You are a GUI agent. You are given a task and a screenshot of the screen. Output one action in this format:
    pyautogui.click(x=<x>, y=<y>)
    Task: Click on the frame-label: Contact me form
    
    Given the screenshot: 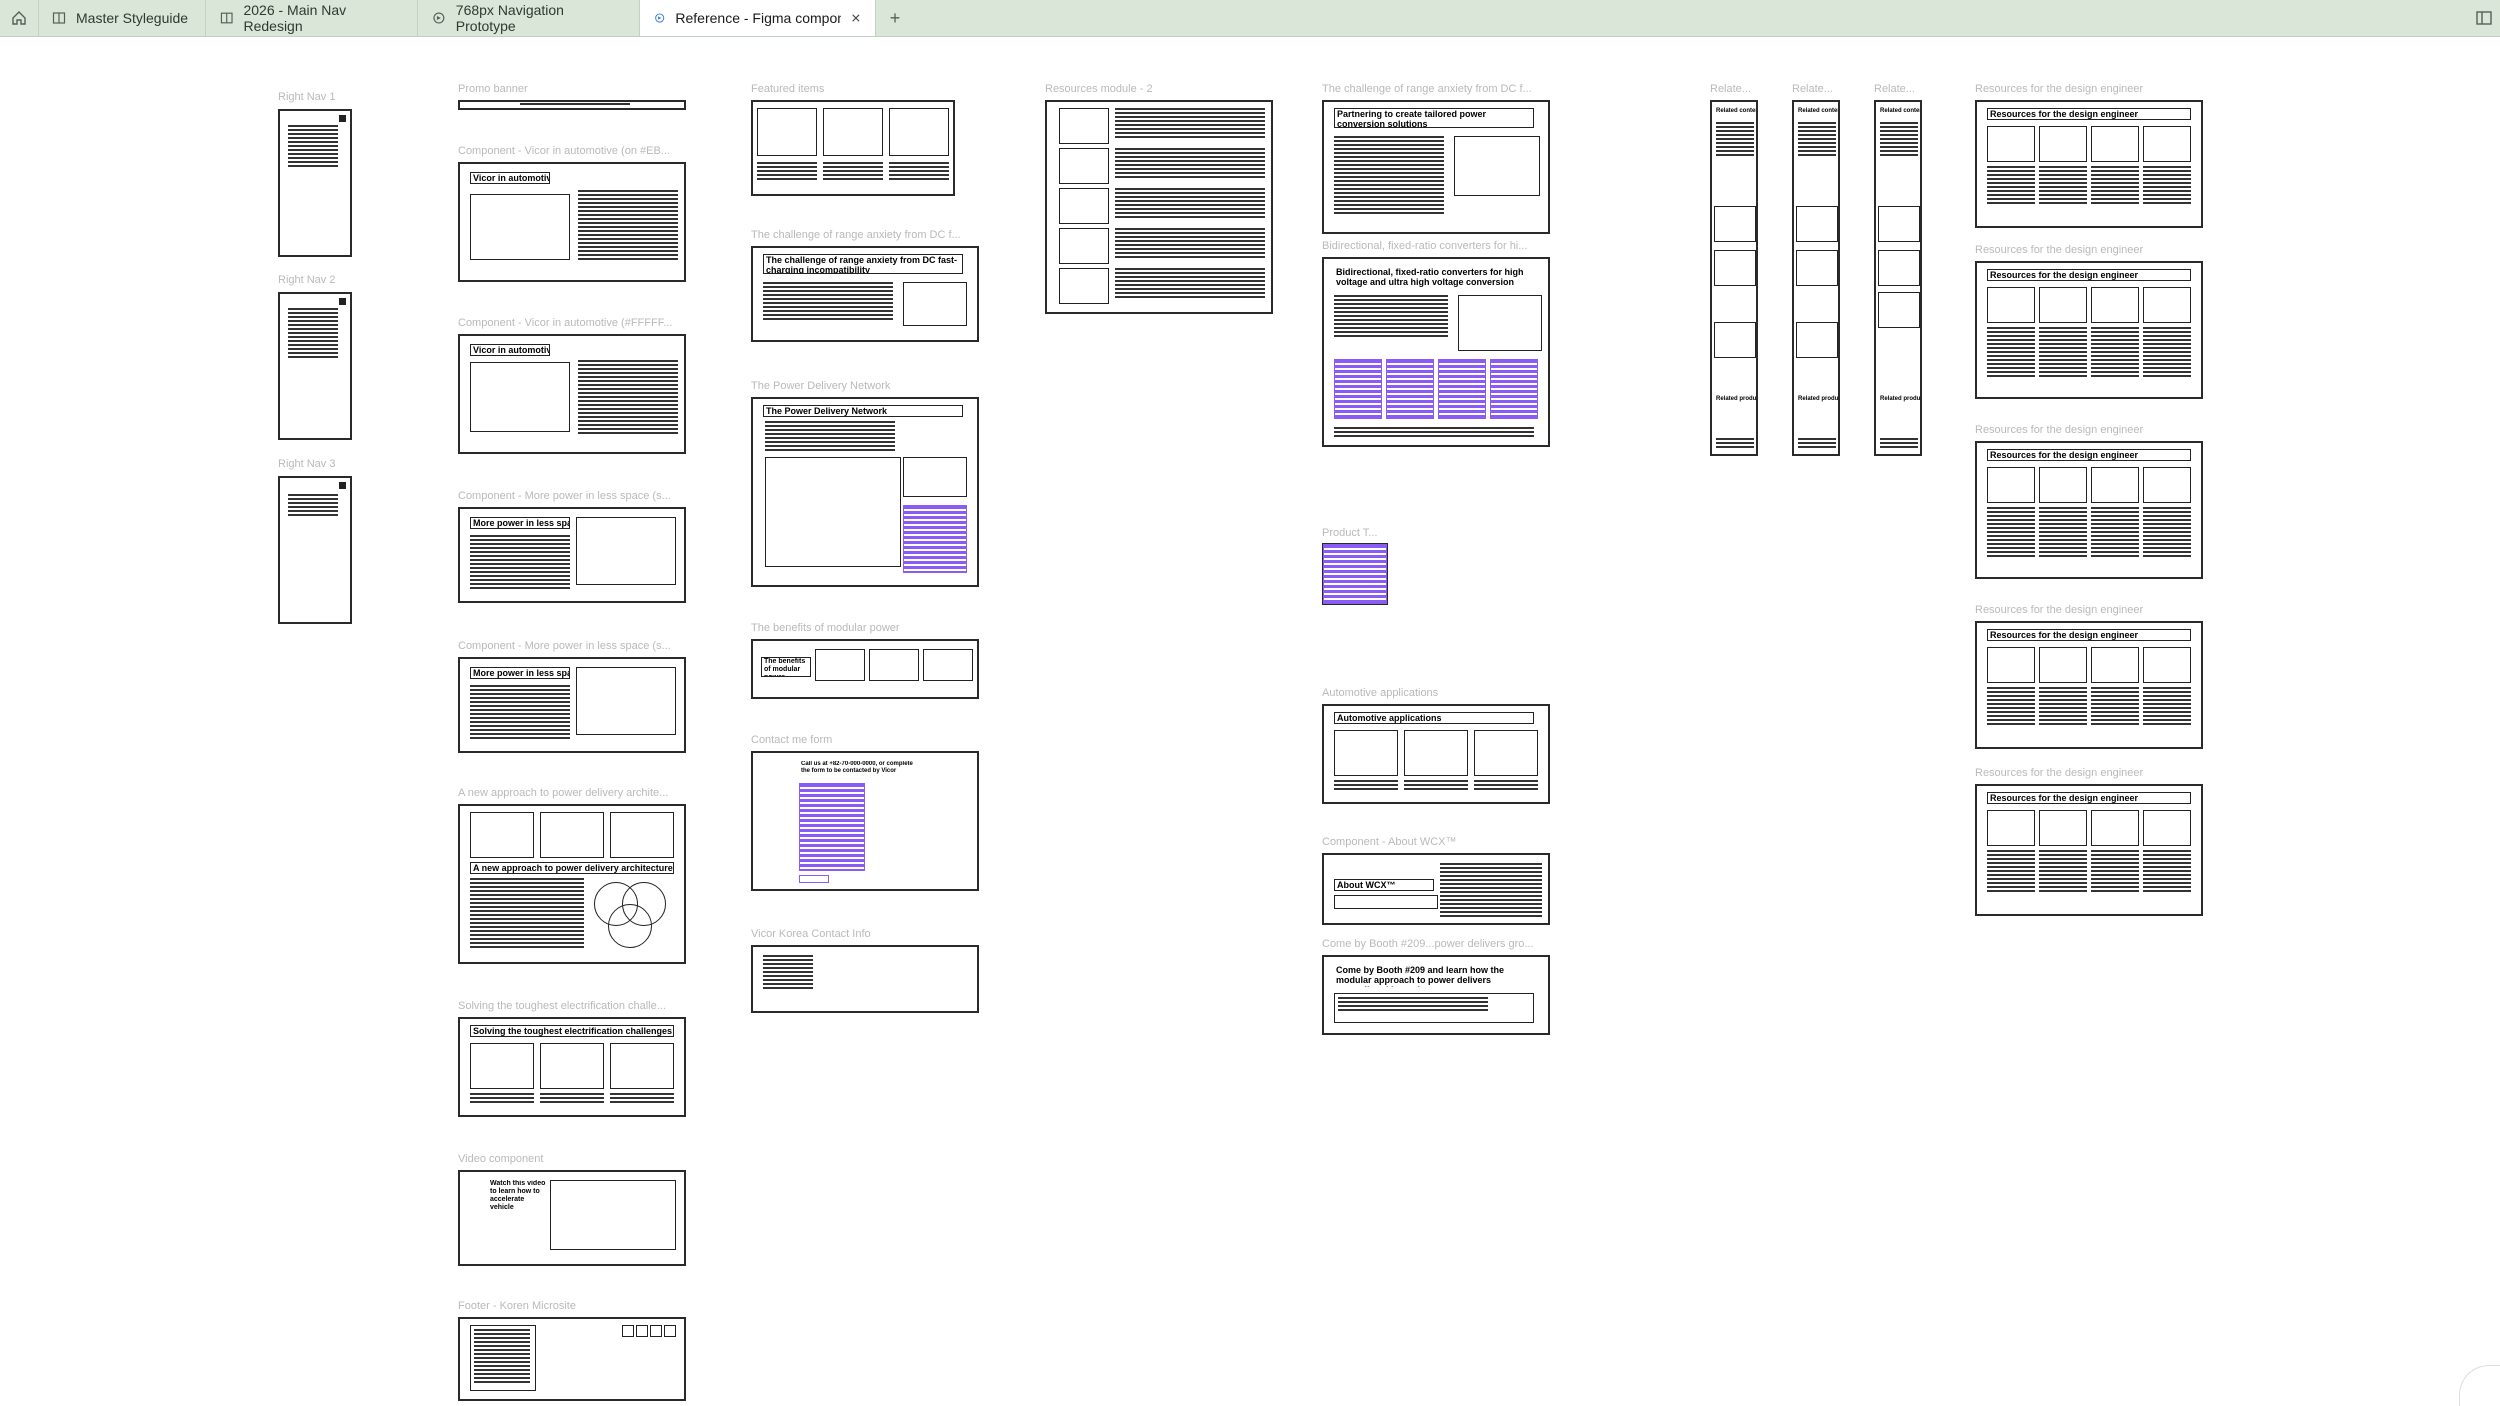 What is the action you would take?
    pyautogui.click(x=865, y=740)
    